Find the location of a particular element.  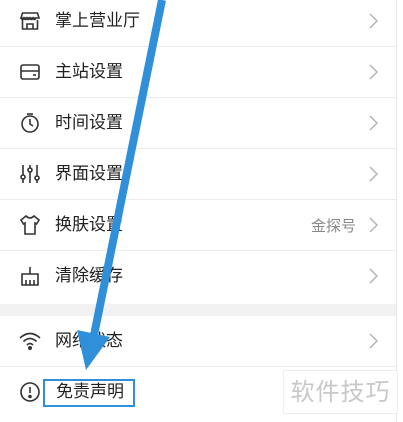

menu-item-label: 界面设置 is located at coordinates (89, 174).